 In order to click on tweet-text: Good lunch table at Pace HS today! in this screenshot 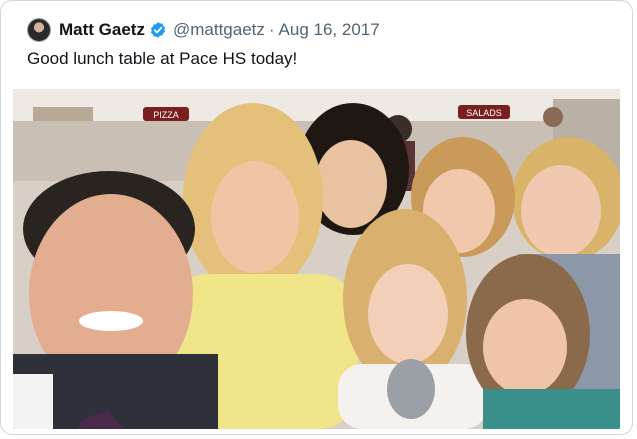, I will do `click(162, 58)`.